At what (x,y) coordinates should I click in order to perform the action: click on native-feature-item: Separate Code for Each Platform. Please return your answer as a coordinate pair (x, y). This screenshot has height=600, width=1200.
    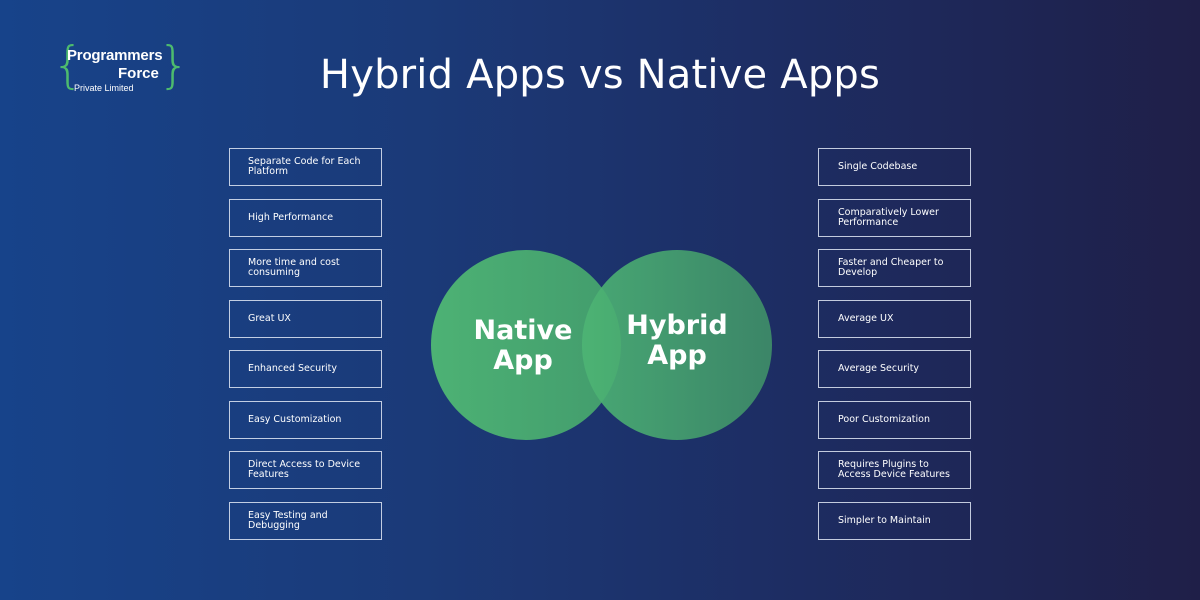
    Looking at the image, I should click on (305, 167).